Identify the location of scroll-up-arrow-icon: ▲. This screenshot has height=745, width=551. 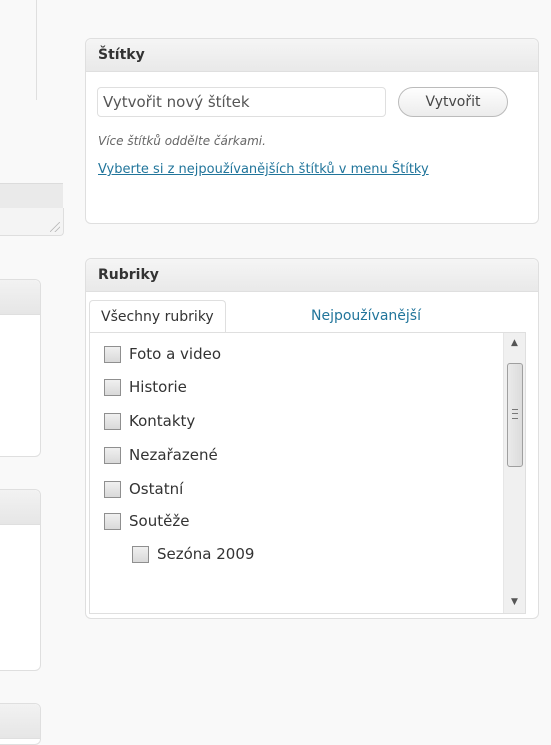
(514, 343).